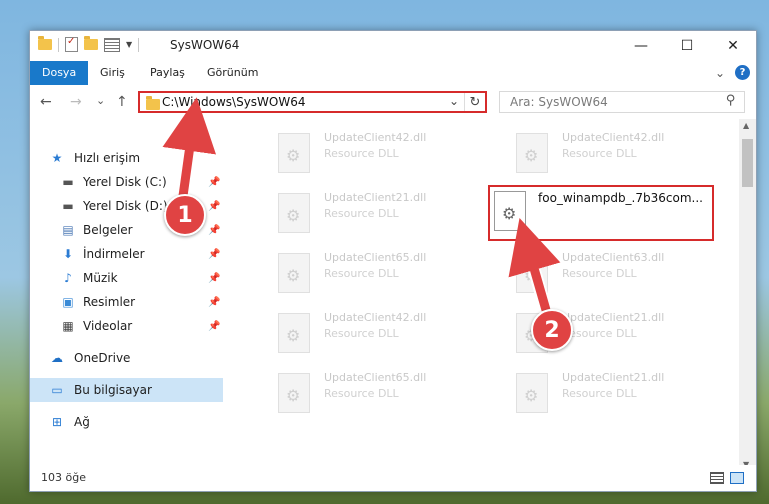 The height and width of the screenshot is (504, 769). I want to click on quick-access-toolbar: ▼, so click(89, 44).